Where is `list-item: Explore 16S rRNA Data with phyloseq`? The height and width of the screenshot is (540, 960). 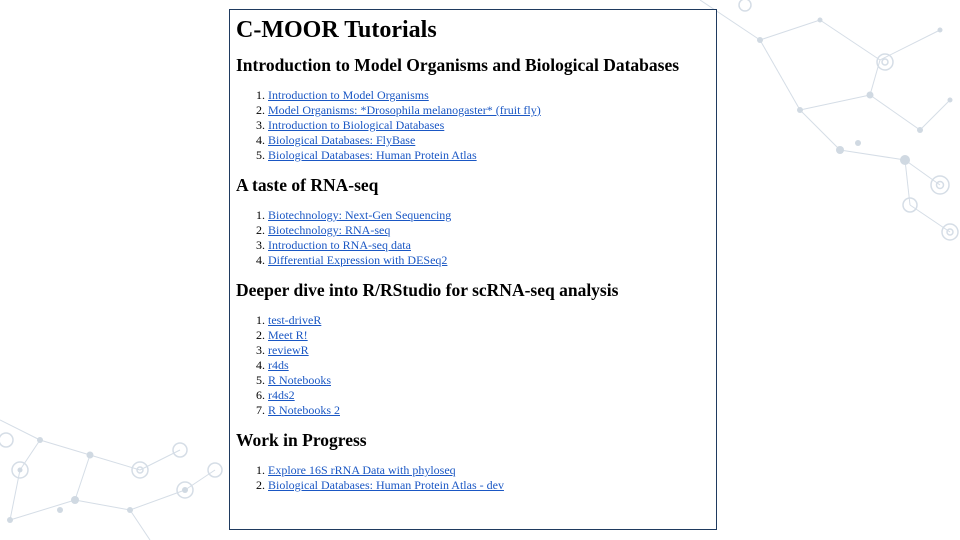 list-item: Explore 16S rRNA Data with phyloseq is located at coordinates (492, 470).